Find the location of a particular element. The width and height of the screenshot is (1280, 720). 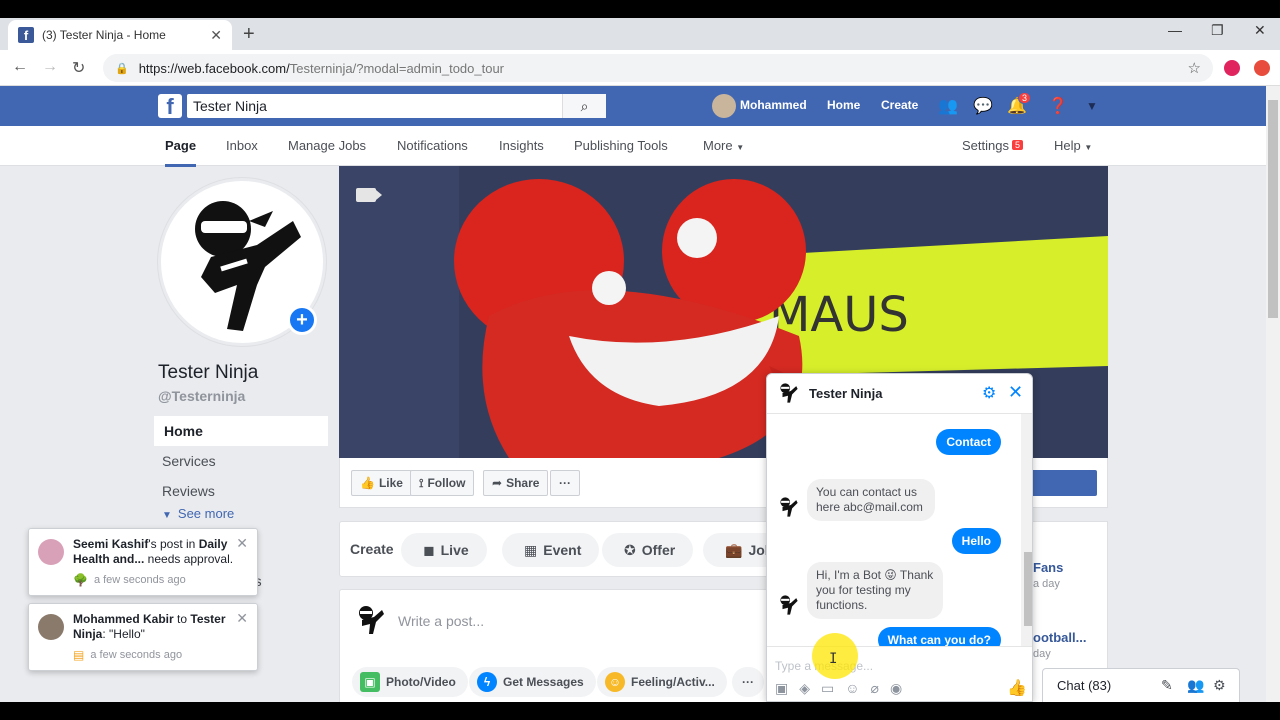

attach-file-icon: ⌀ is located at coordinates (875, 688).